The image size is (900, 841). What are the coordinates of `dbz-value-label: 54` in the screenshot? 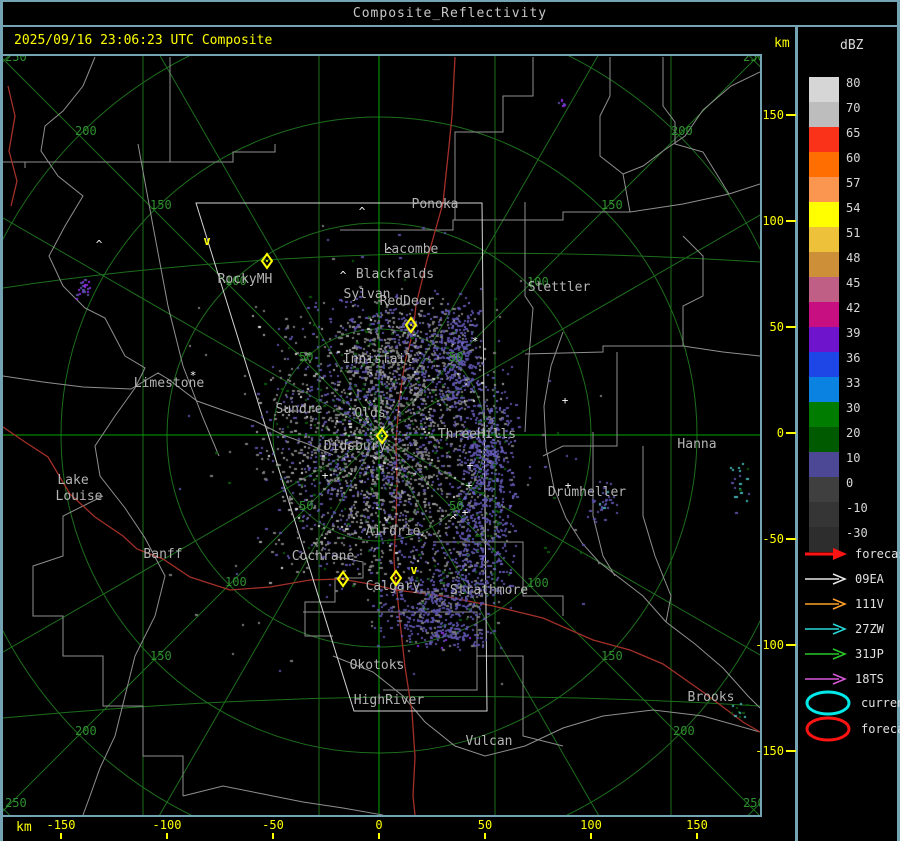 It's located at (853, 208).